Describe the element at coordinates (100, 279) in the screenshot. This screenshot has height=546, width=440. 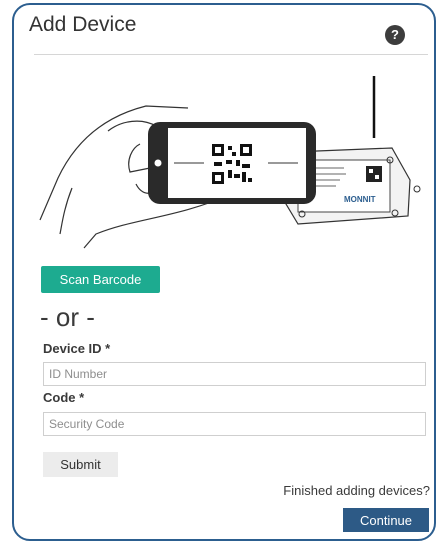
I see `scan-barcode-button: Scan Barcode` at that location.